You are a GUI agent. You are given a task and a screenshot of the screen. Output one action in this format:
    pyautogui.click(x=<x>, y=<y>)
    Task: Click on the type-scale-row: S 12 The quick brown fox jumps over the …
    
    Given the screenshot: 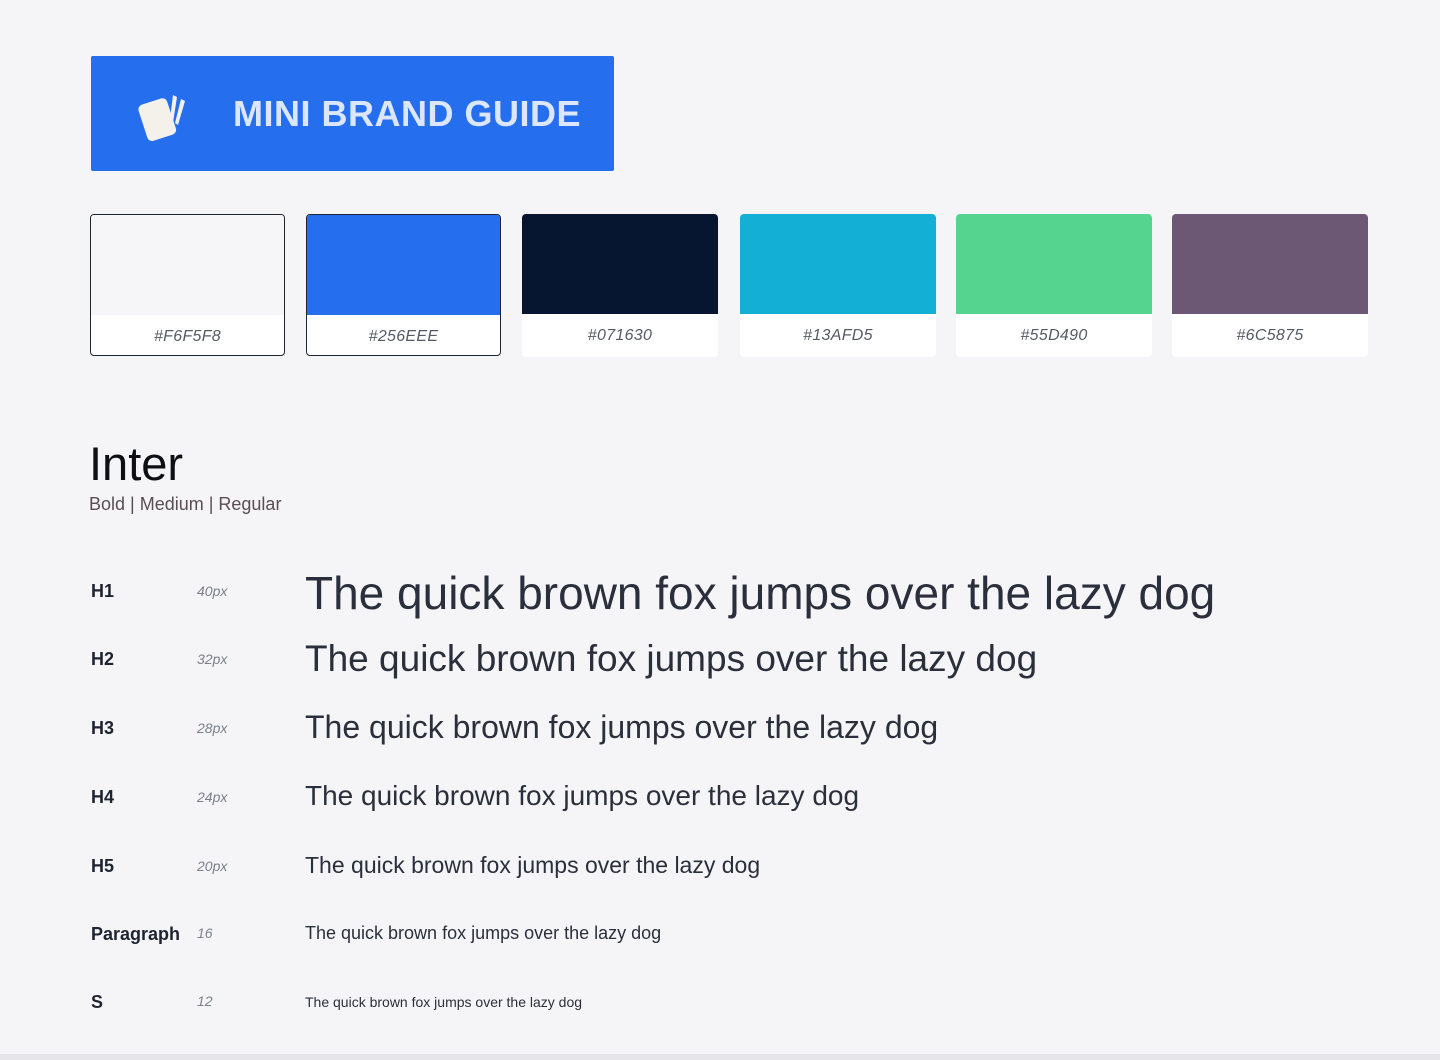 What is the action you would take?
    pyautogui.click(x=741, y=997)
    